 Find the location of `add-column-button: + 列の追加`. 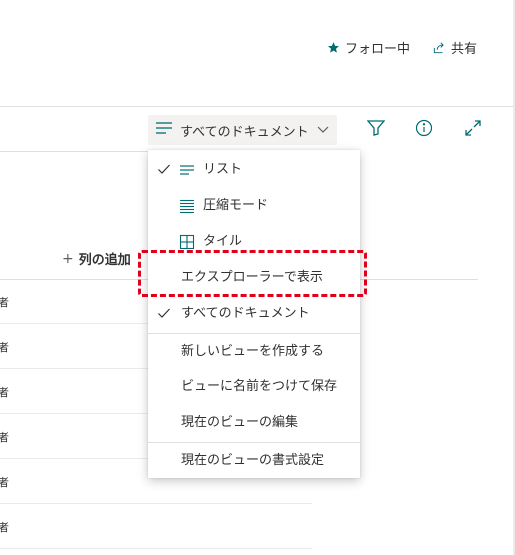

add-column-button: + 列の追加 is located at coordinates (96, 259).